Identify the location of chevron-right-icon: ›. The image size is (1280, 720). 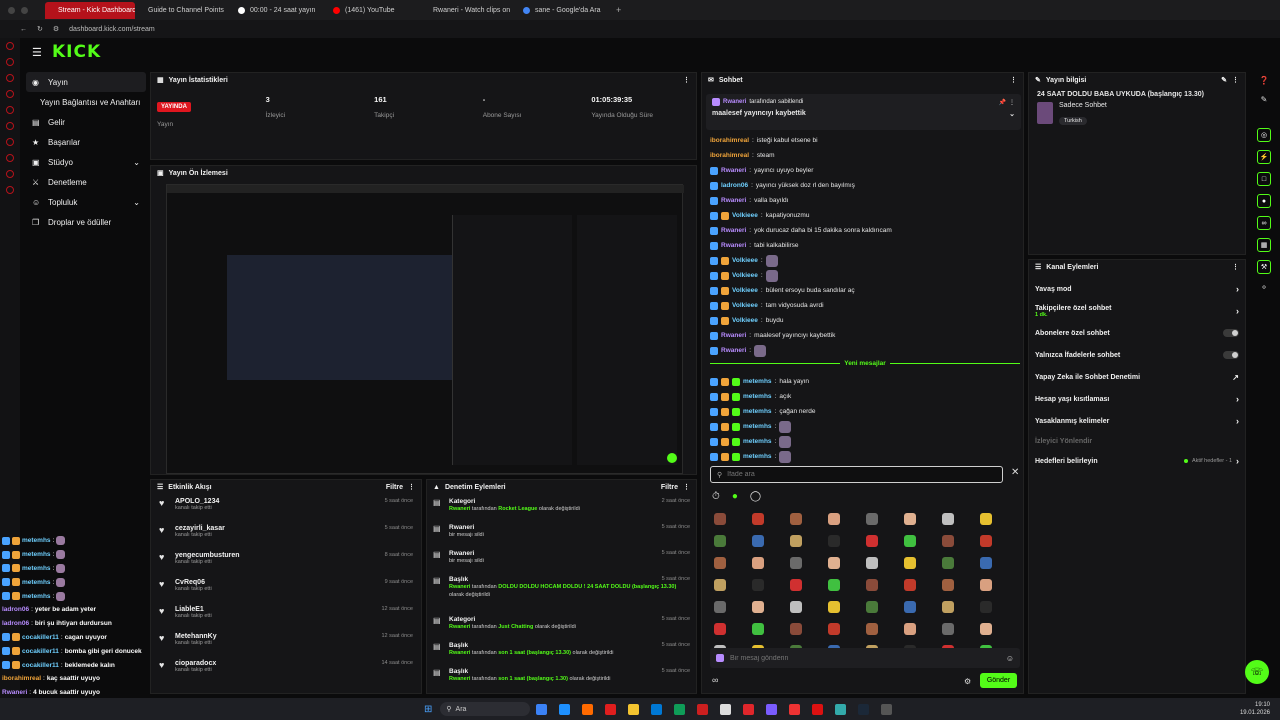
(1237, 461).